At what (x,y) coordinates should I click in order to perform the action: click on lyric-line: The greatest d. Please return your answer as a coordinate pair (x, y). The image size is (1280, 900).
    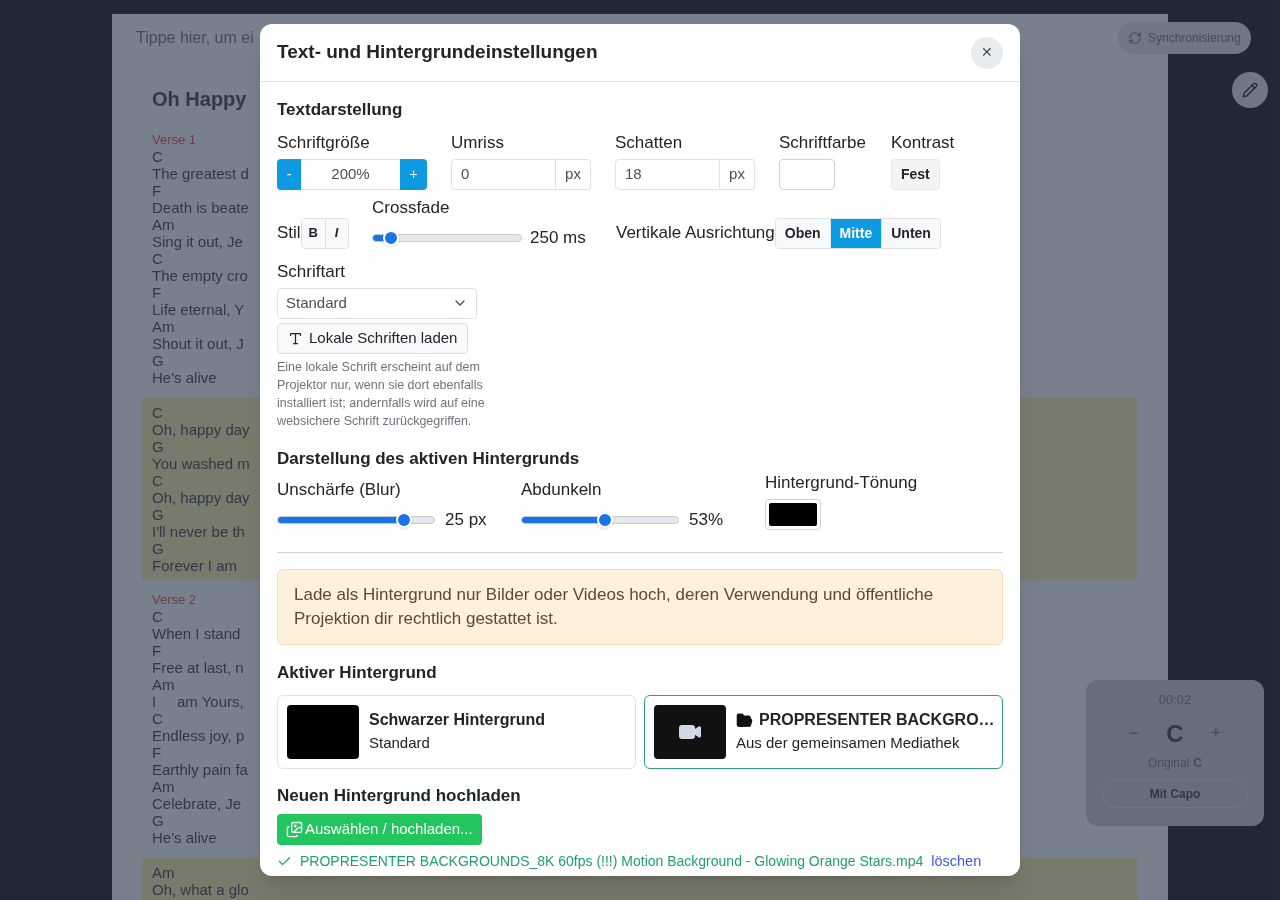
    Looking at the image, I should click on (200, 173).